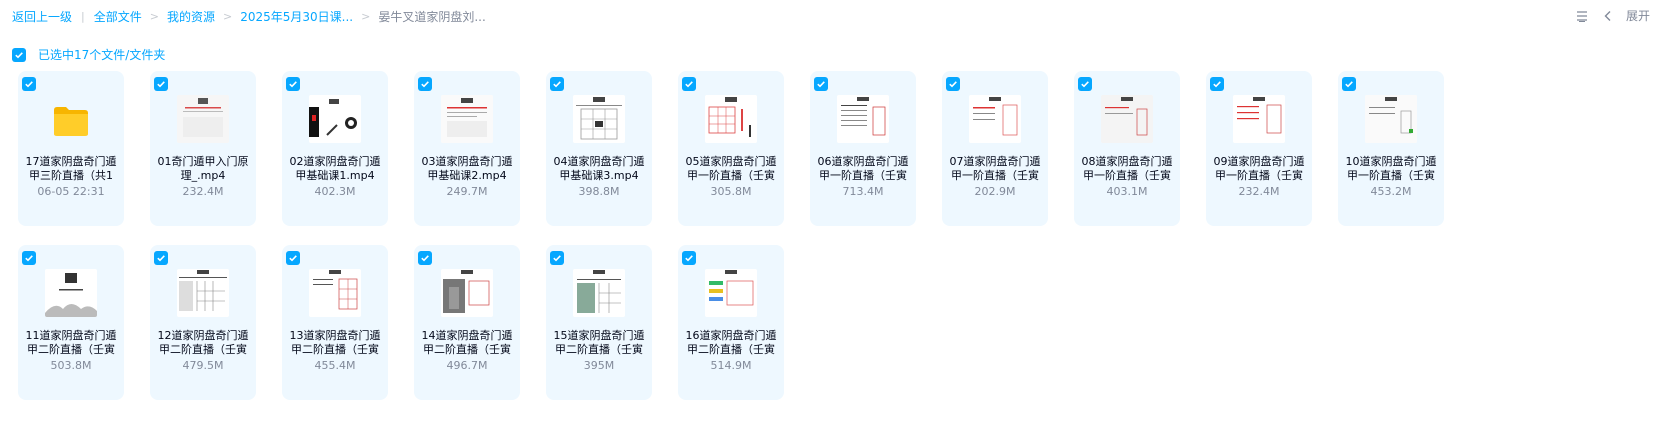  Describe the element at coordinates (203, 168) in the screenshot. I see `file-name: 01奇门遁甲入门原理_.mp4` at that location.